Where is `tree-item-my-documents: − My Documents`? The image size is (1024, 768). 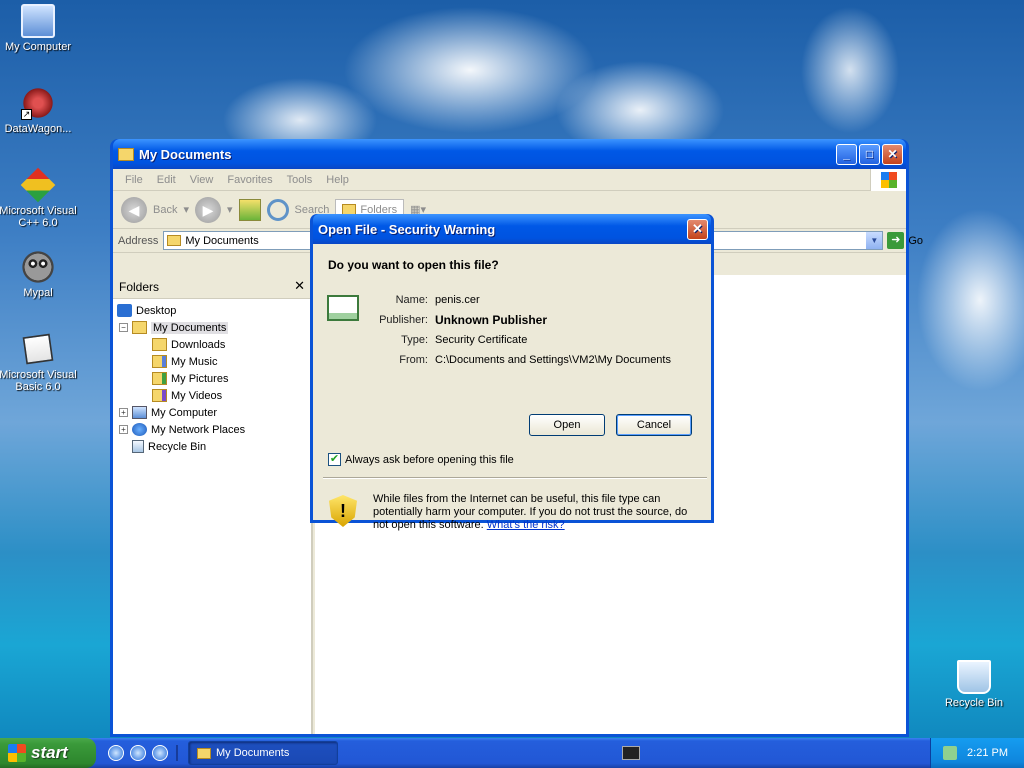
tree-item-my-documents: − My Documents is located at coordinates (214, 327).